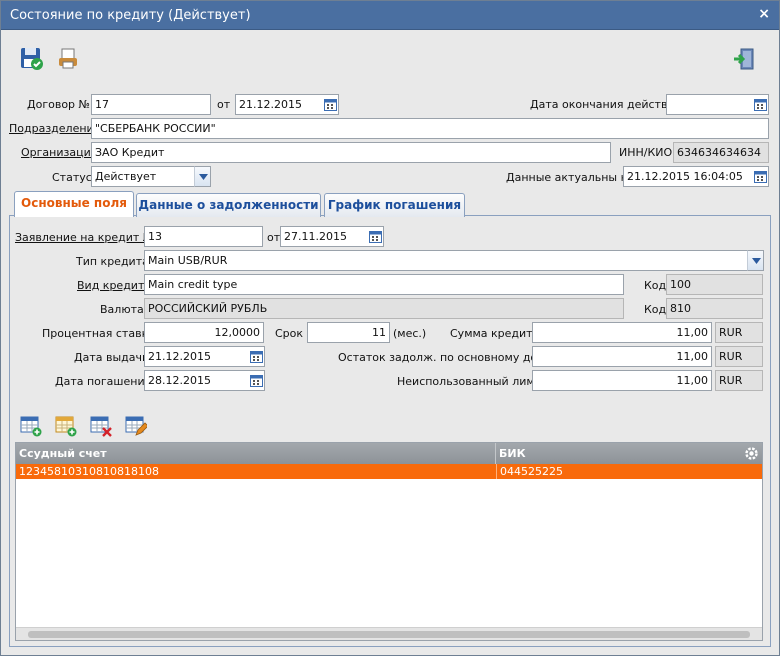 The height and width of the screenshot is (656, 780). I want to click on kind-code-field: 100, so click(714, 284).